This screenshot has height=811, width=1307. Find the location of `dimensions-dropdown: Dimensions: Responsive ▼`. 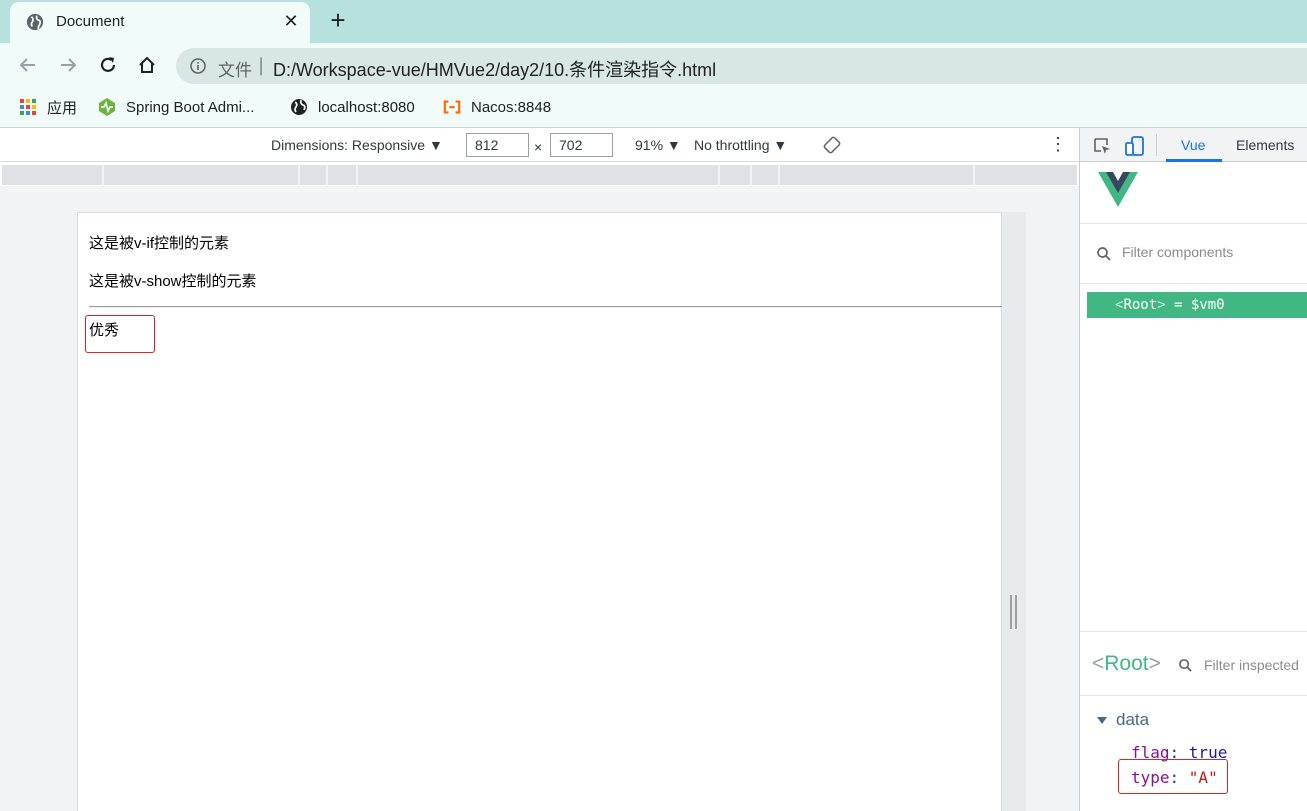

dimensions-dropdown: Dimensions: Responsive ▼ is located at coordinates (357, 145).